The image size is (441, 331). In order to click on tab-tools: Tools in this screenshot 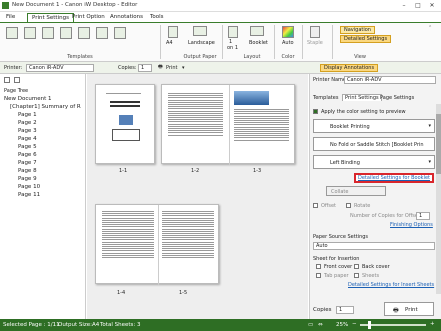, I will do `click(157, 17)`.